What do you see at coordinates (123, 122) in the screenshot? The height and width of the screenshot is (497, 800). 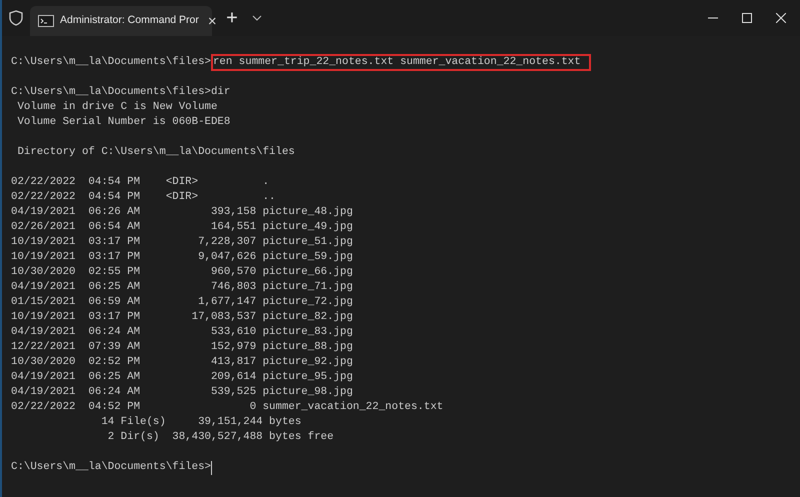 I see `output-line: Volume Serial Number is 060B-EDE8` at bounding box center [123, 122].